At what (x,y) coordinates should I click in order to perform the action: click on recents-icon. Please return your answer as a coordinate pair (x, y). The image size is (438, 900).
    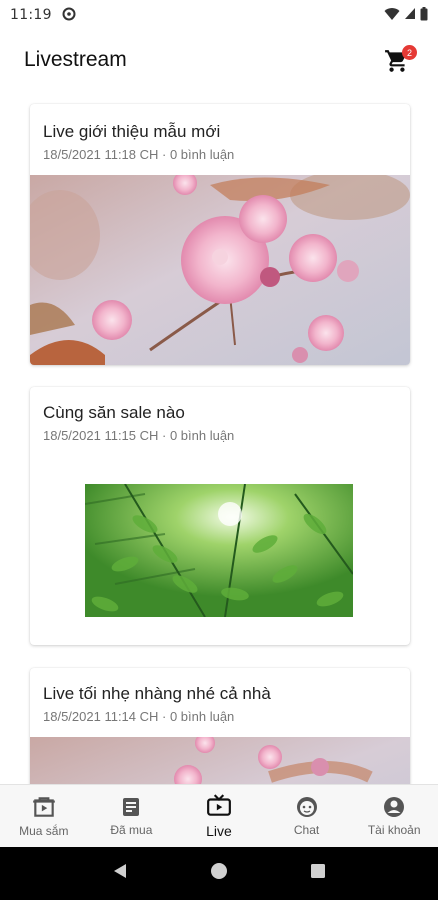
    Looking at the image, I should click on (318, 873).